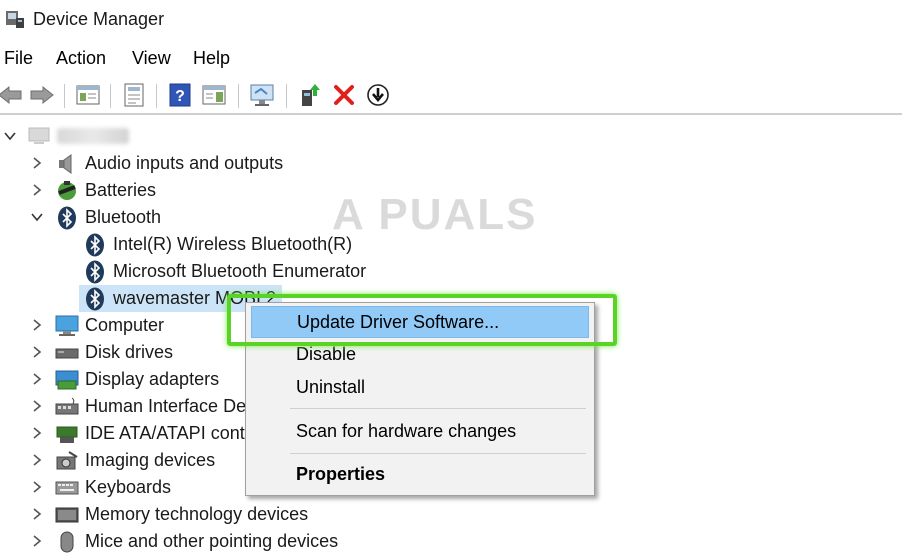 The width and height of the screenshot is (902, 555). Describe the element at coordinates (451, 59) in the screenshot. I see `menu-bar: File Action View Help` at that location.